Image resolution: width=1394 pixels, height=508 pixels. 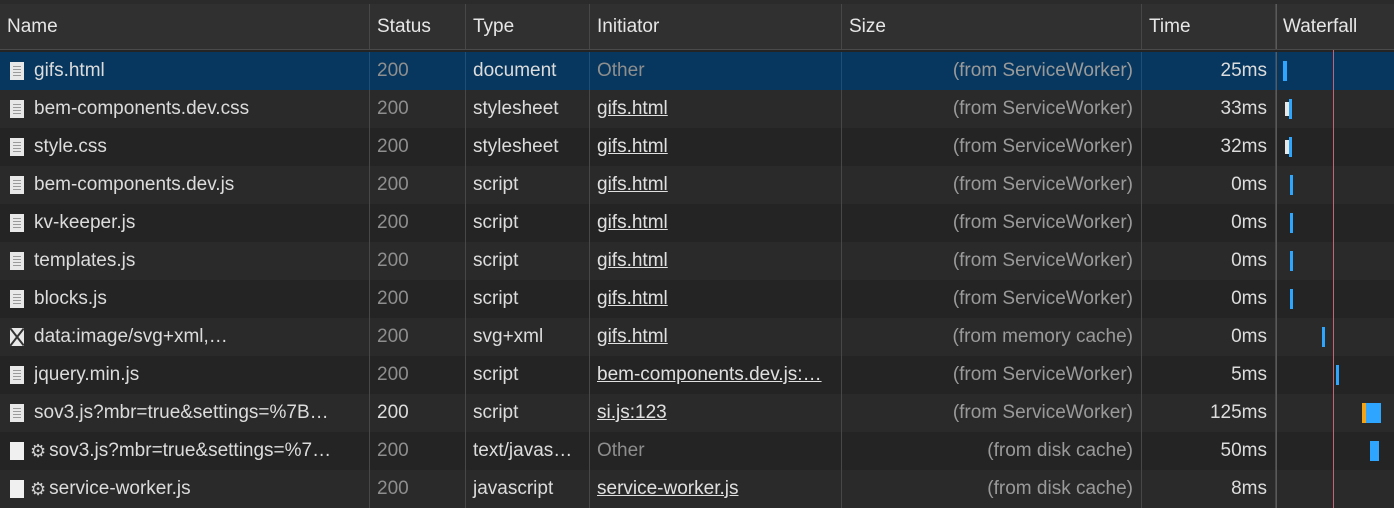 I want to click on cell-name: kv-keeper.js, so click(x=185, y=223).